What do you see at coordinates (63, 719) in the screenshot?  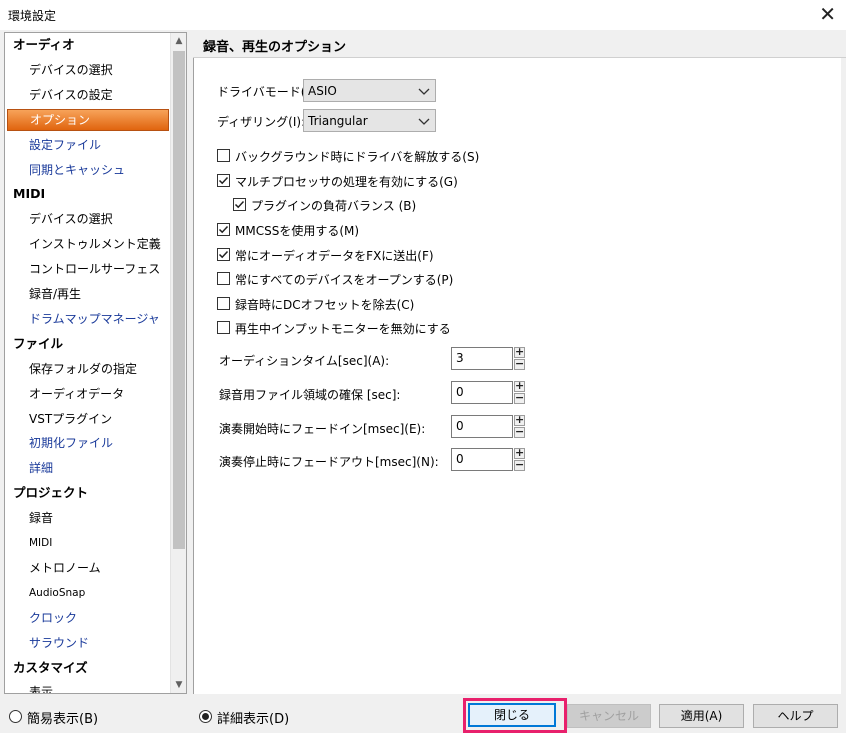 I see `simple-view-label: 簡易表示(B)` at bounding box center [63, 719].